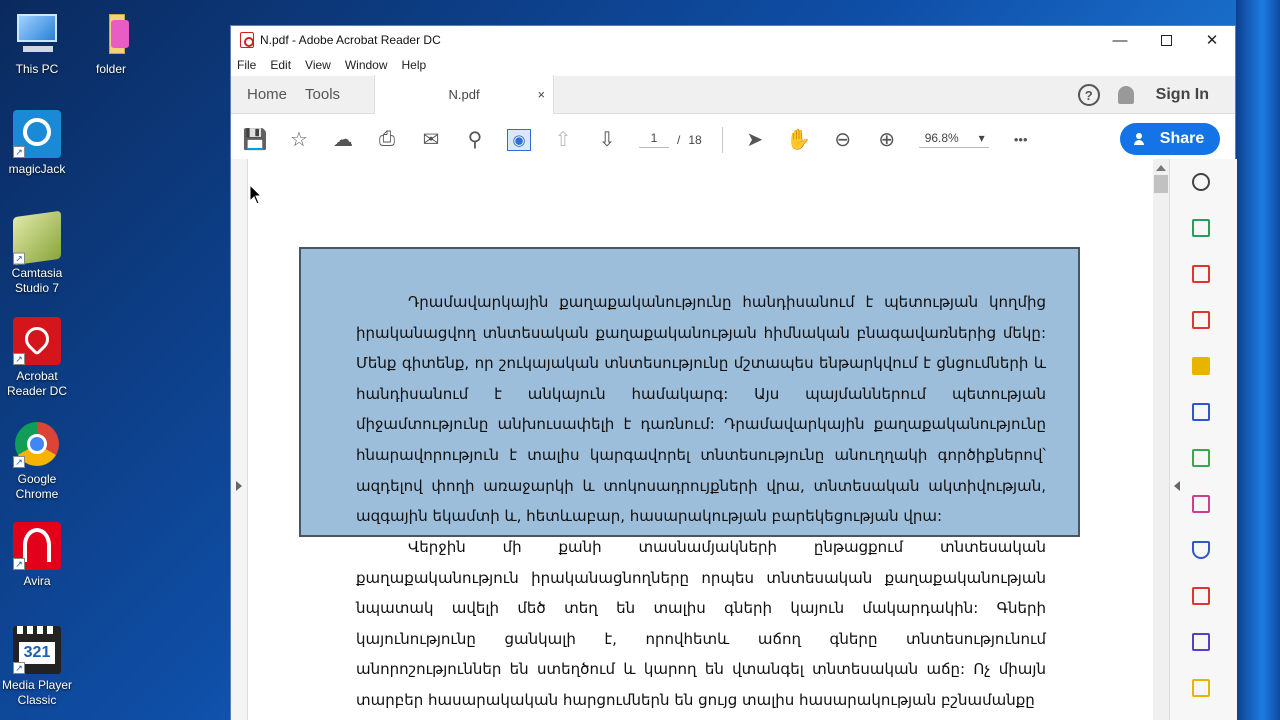 This screenshot has width=1280, height=720. I want to click on right-tools-pane, so click(1203, 439).